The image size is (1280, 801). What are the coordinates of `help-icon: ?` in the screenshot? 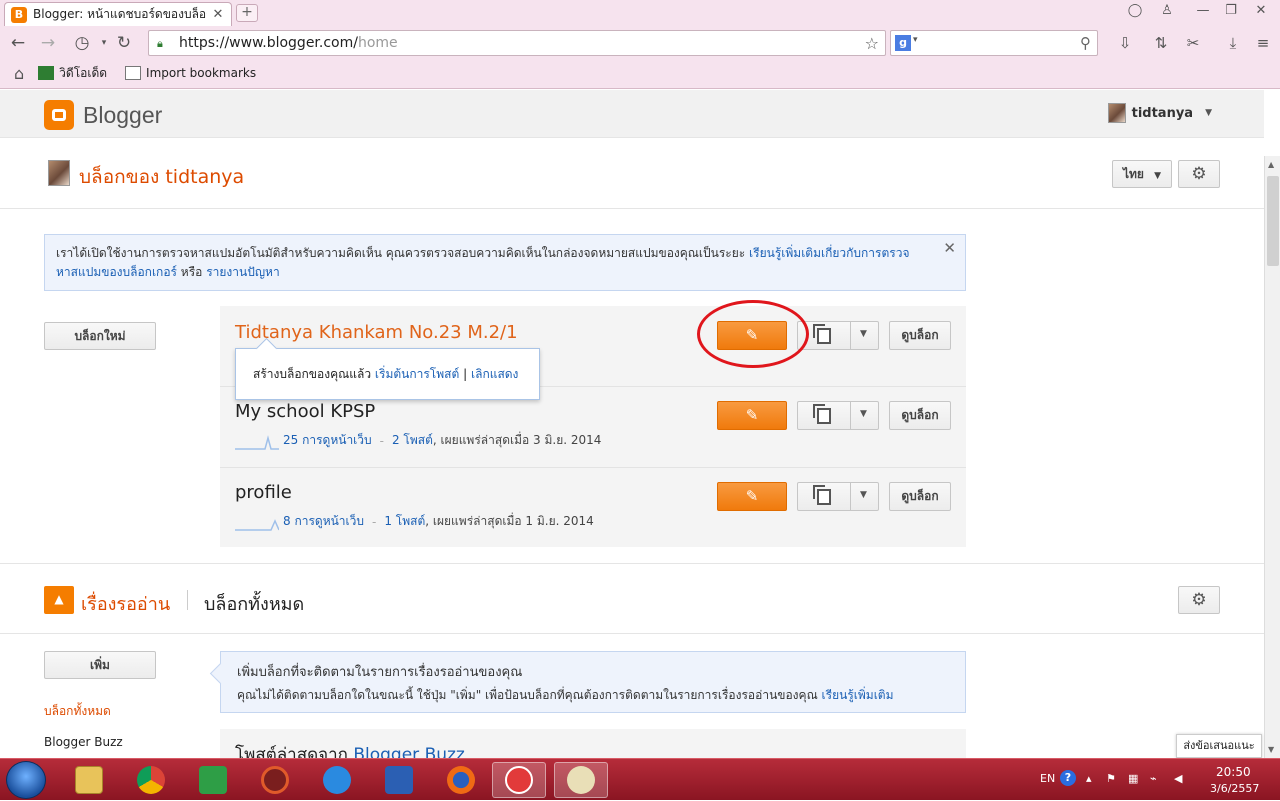 It's located at (1068, 778).